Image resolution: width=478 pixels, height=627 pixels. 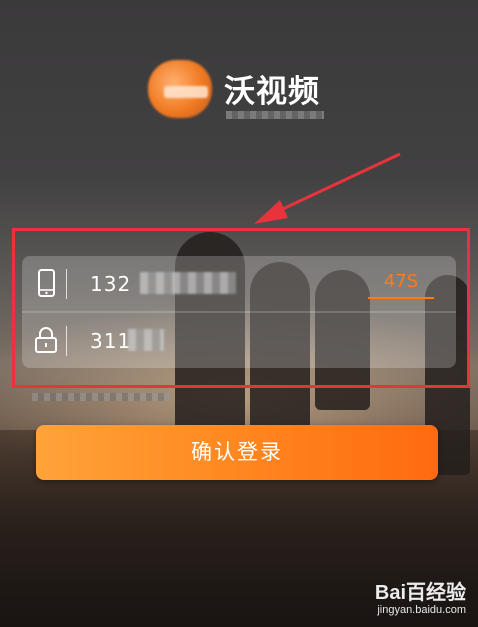 What do you see at coordinates (275, 115) in the screenshot?
I see `brand-tagline-obscured` at bounding box center [275, 115].